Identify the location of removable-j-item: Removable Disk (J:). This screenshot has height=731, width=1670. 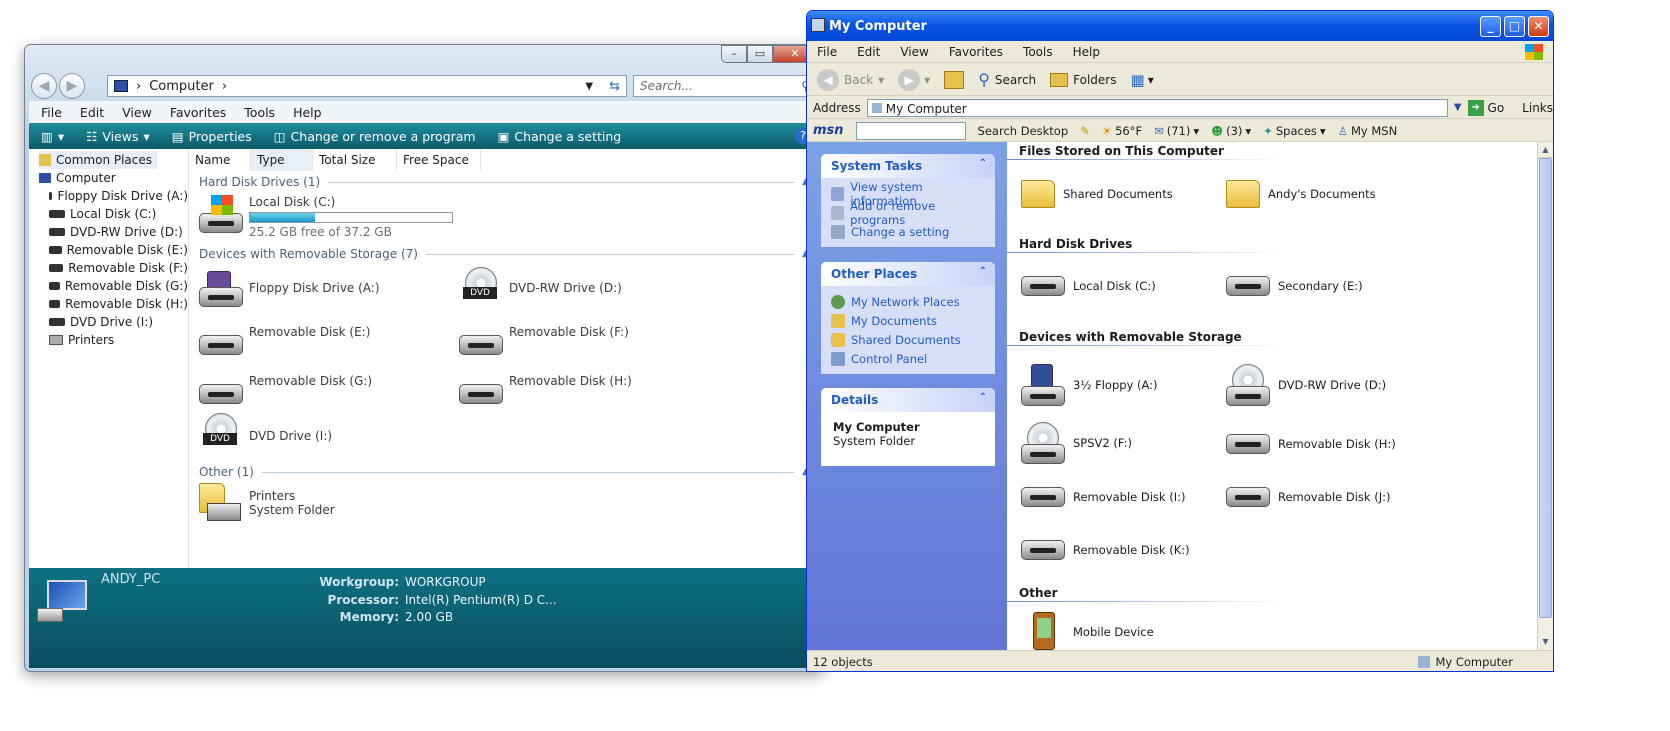
(1308, 497).